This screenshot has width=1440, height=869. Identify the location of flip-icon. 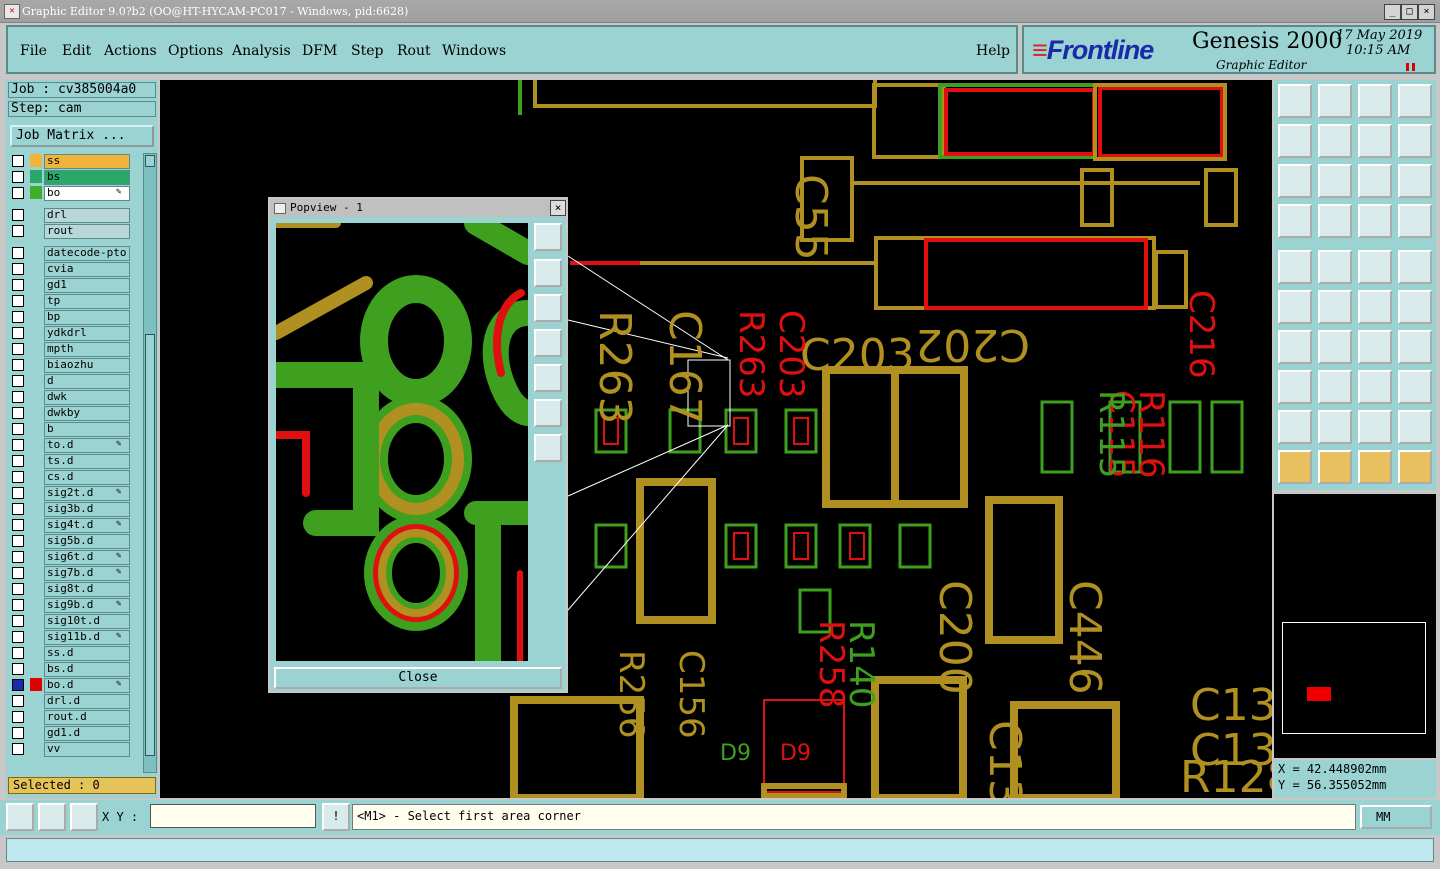
(1415, 141).